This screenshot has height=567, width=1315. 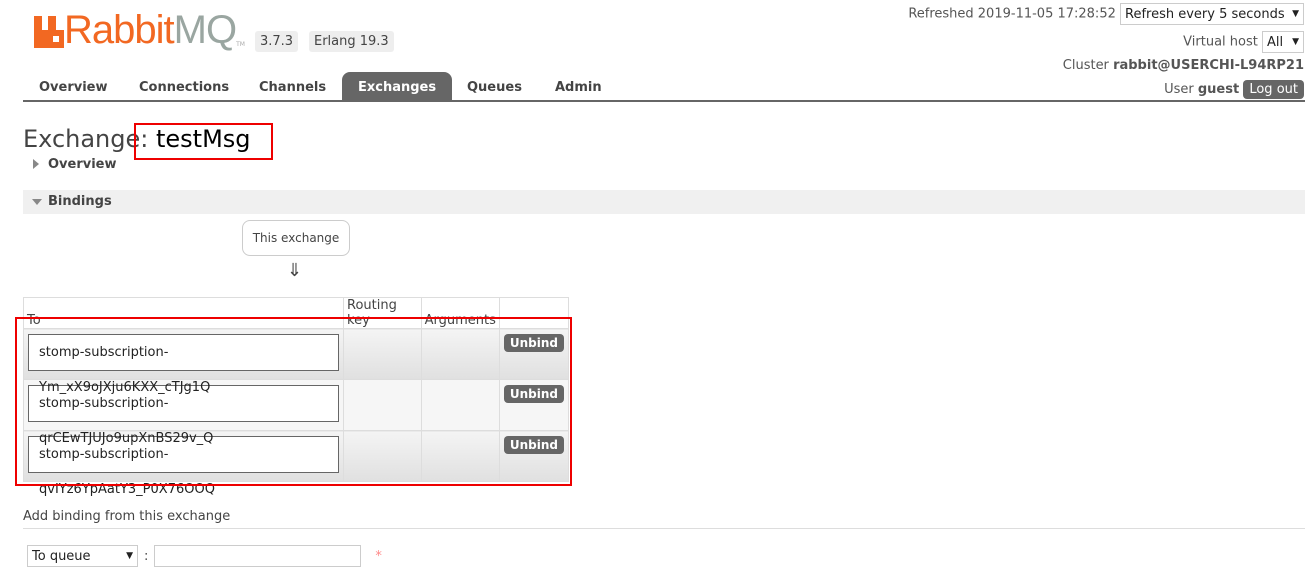 I want to click on refreshed-text: Refreshed 2019-11-05 17:28:52, so click(x=1012, y=14).